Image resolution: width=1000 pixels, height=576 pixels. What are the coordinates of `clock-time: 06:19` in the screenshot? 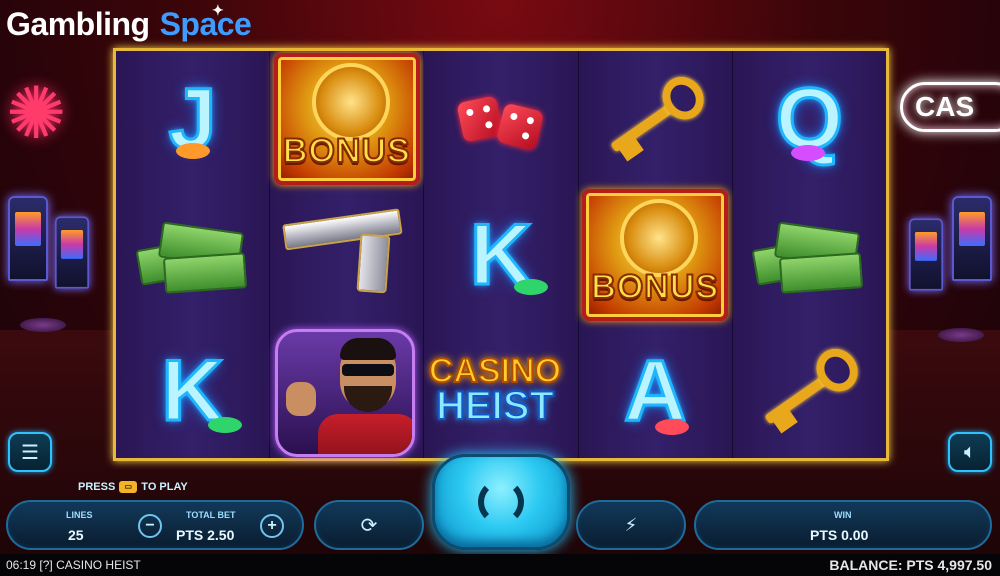 It's located at (21, 565).